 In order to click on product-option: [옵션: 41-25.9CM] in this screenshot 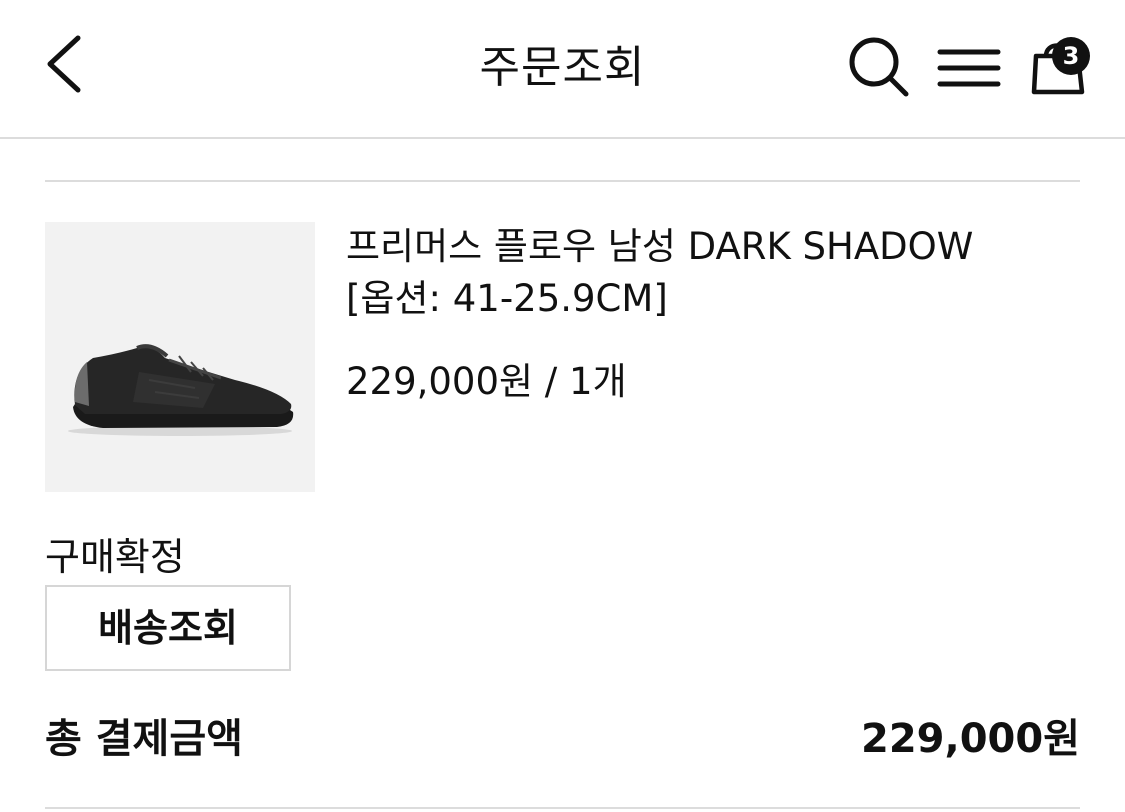, I will do `click(507, 298)`.